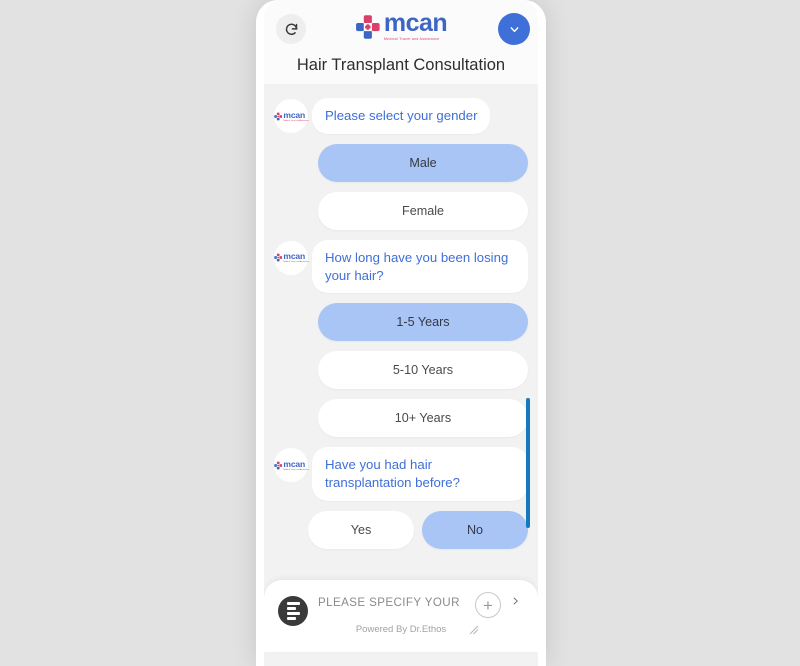  Describe the element at coordinates (361, 530) in the screenshot. I see `option-button-yes: Yes` at that location.